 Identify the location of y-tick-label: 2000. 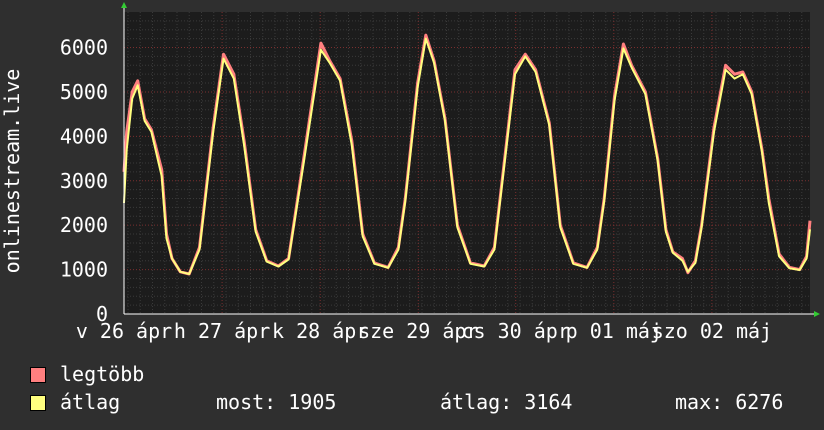
(84, 225).